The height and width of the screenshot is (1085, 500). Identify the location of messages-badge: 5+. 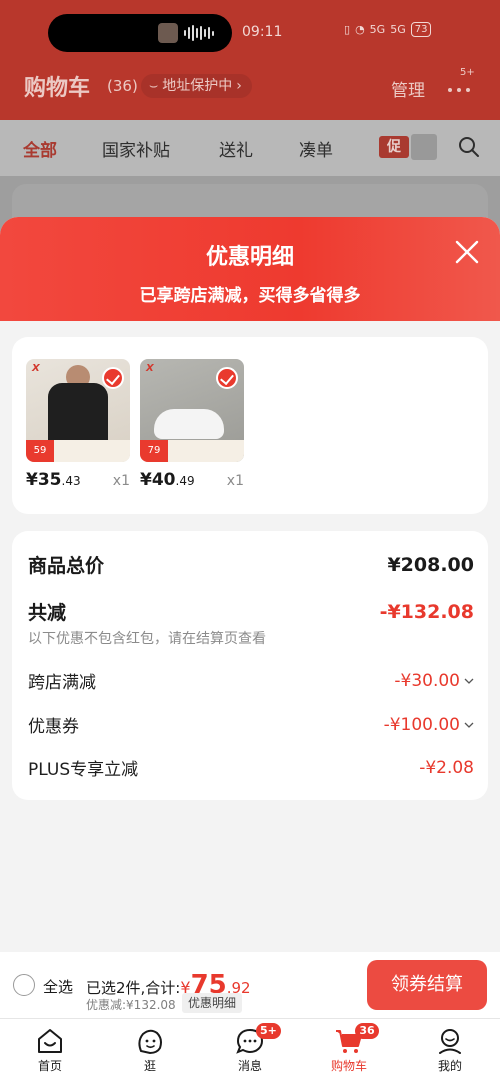
(268, 1031).